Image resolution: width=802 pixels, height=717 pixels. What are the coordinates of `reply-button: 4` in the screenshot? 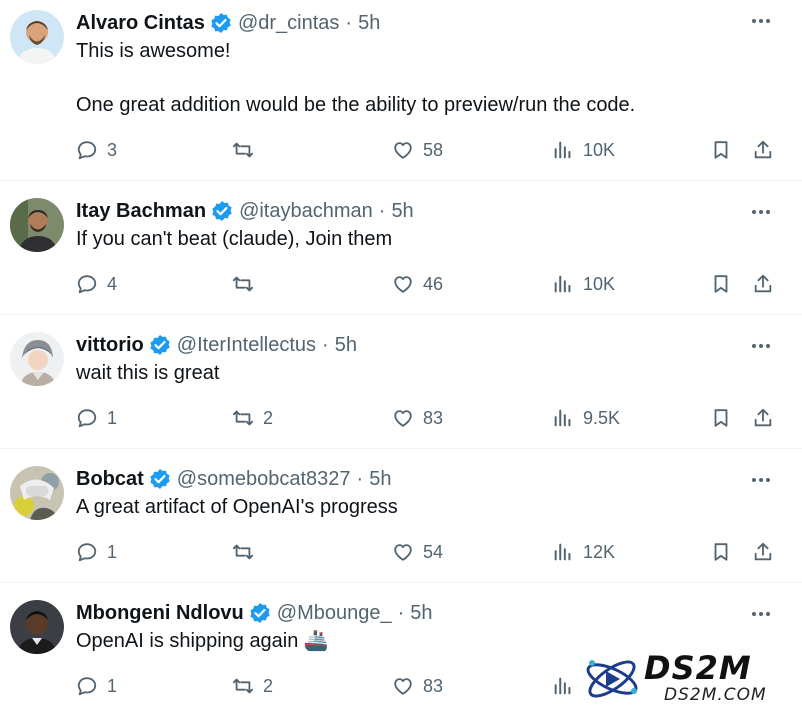 It's located at (96, 284).